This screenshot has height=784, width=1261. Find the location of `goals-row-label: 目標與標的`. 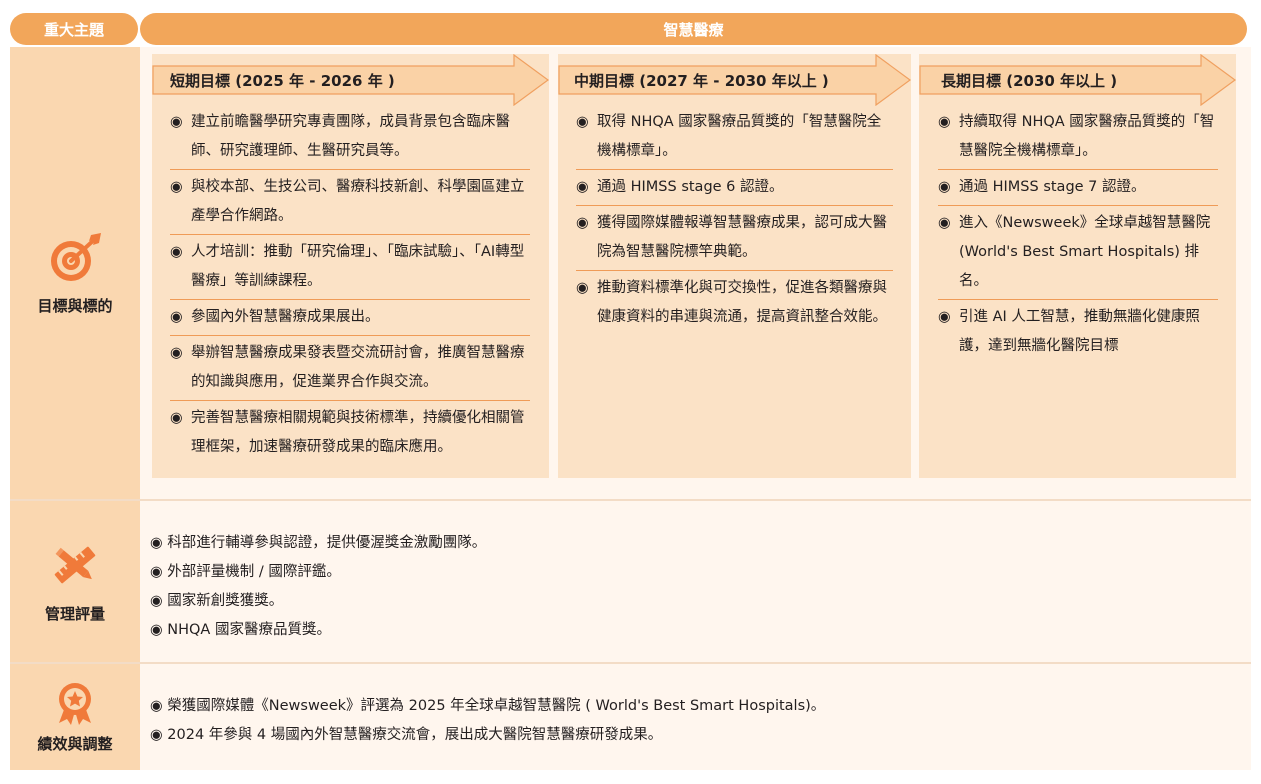

goals-row-label: 目標與標的 is located at coordinates (75, 273).